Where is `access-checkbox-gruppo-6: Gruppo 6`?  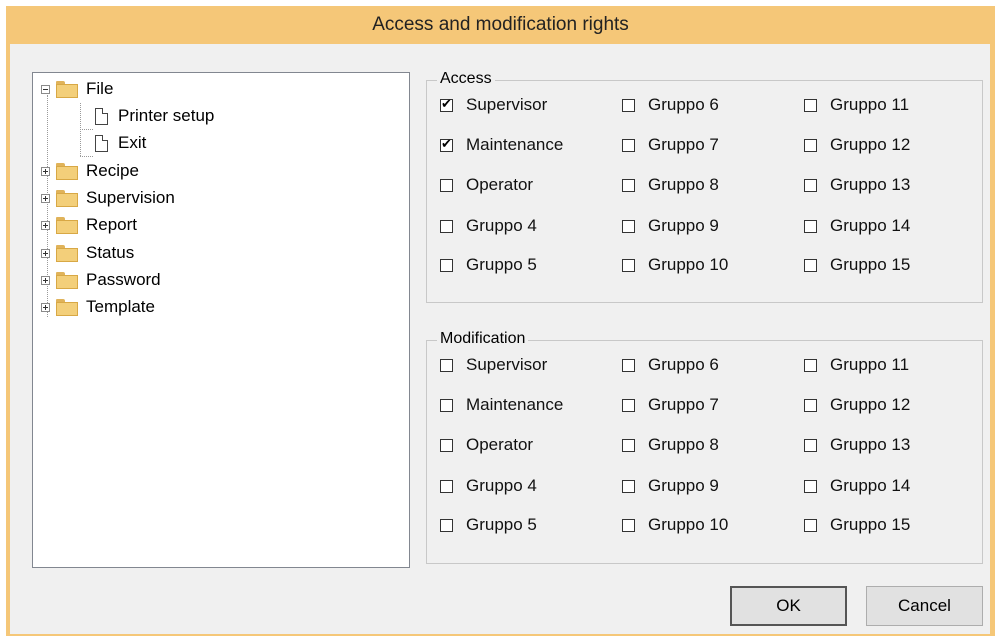 access-checkbox-gruppo-6: Gruppo 6 is located at coordinates (670, 105).